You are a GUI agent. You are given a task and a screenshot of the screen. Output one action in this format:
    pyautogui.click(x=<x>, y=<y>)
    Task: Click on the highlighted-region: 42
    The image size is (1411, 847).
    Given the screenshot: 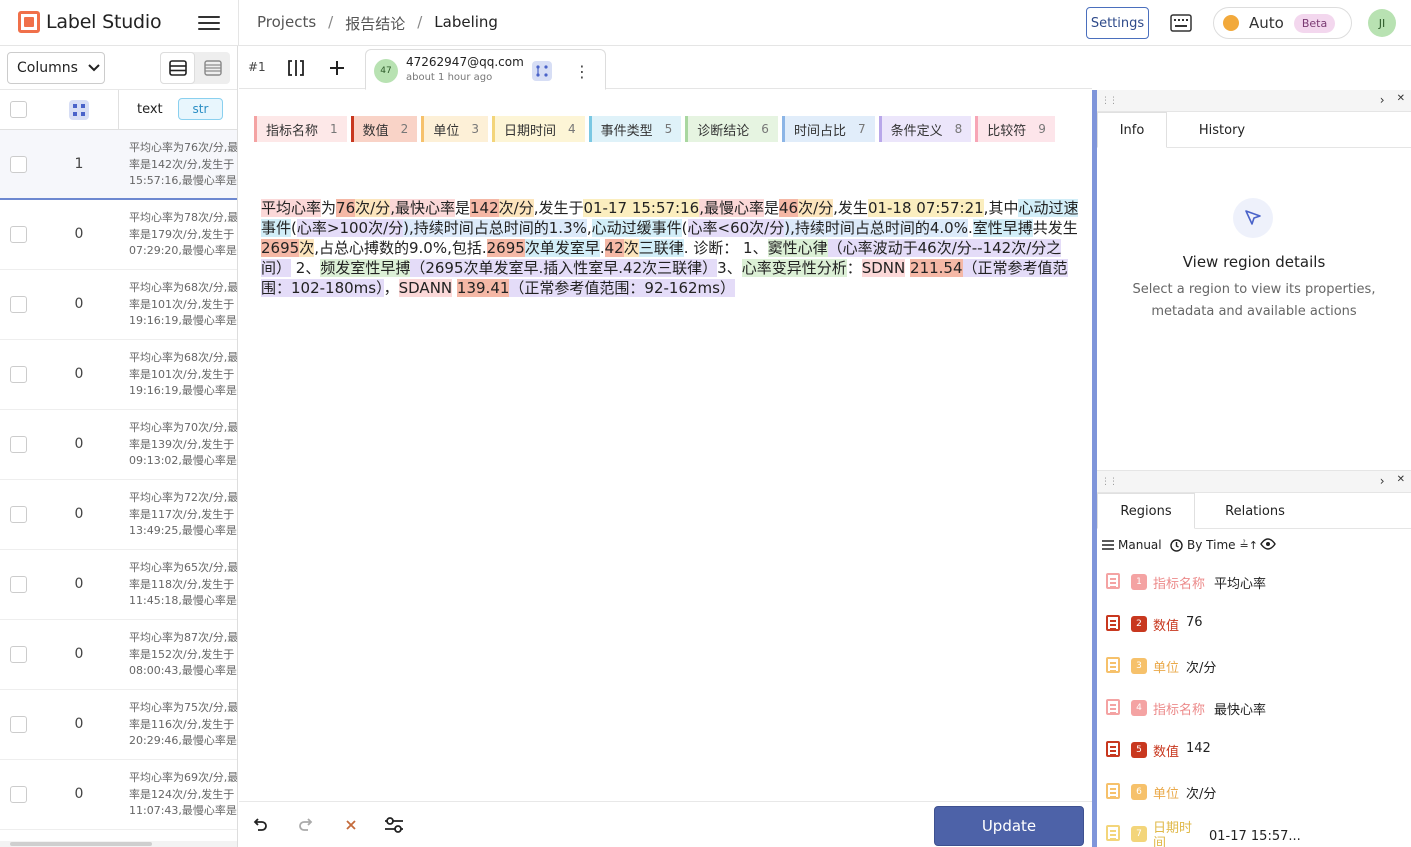 What is the action you would take?
    pyautogui.click(x=614, y=248)
    